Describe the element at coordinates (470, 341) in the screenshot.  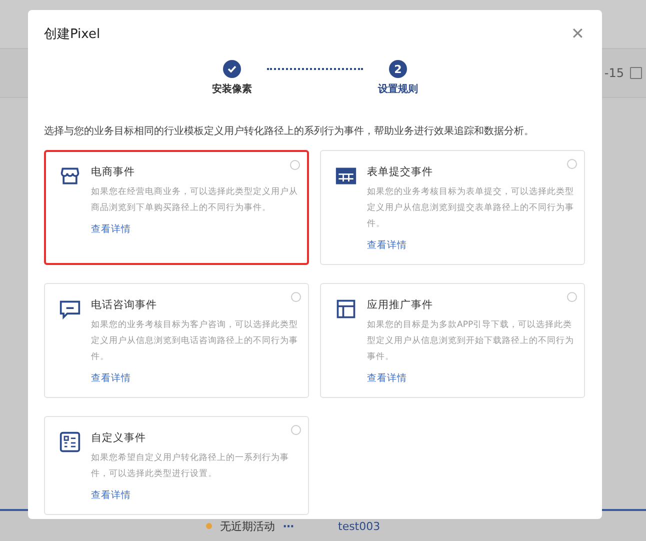
I see `card-description: 如果您的目标是为多款APP引导下载，可以选择此类型定义用户从信息浏览到开始下载路径上的不同行为事件。` at that location.